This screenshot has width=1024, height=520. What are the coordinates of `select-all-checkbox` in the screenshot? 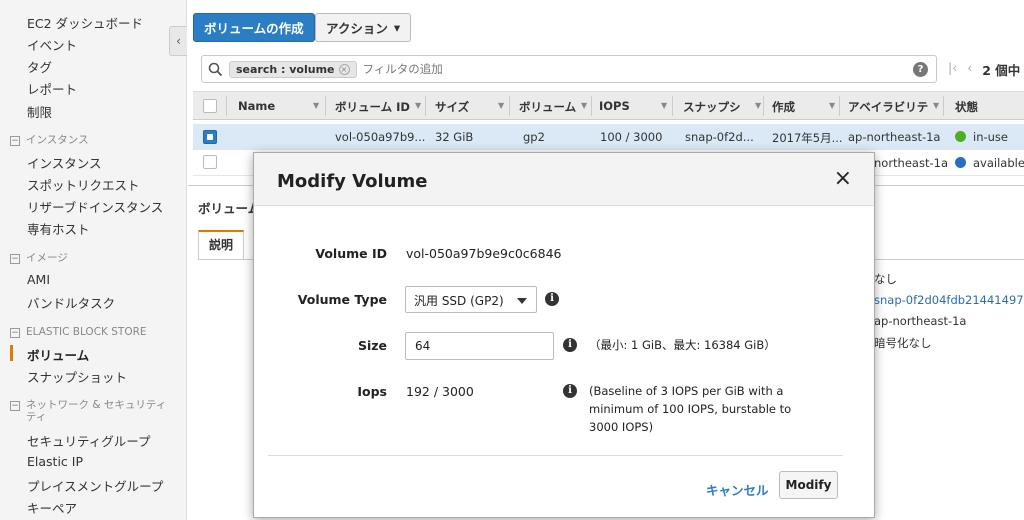 It's located at (210, 106).